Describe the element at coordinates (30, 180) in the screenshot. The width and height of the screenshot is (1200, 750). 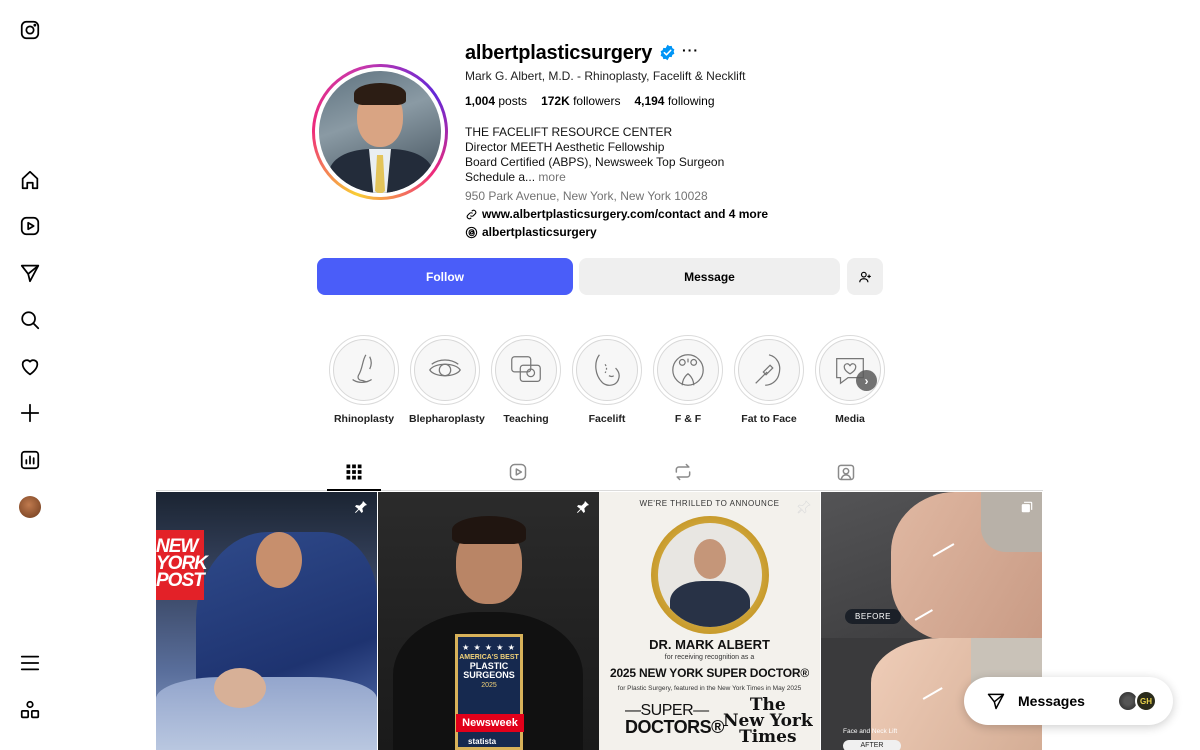
I see `home-icon` at that location.